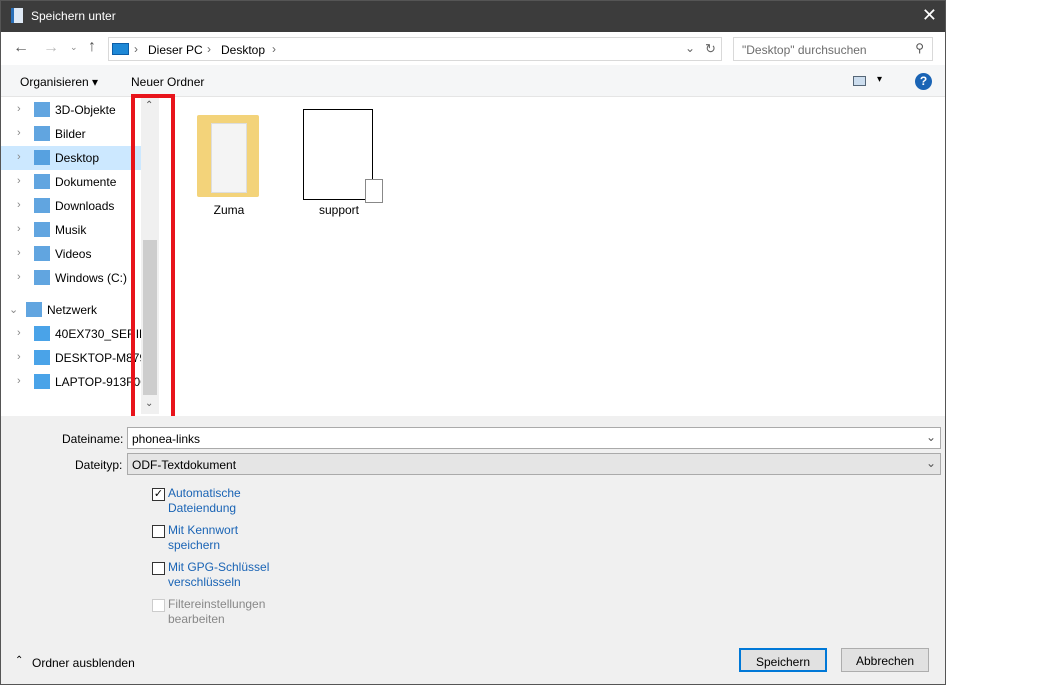 Image resolution: width=1043 pixels, height=685 pixels. Describe the element at coordinates (77, 158) in the screenshot. I see `nav-label: Desktop` at that location.